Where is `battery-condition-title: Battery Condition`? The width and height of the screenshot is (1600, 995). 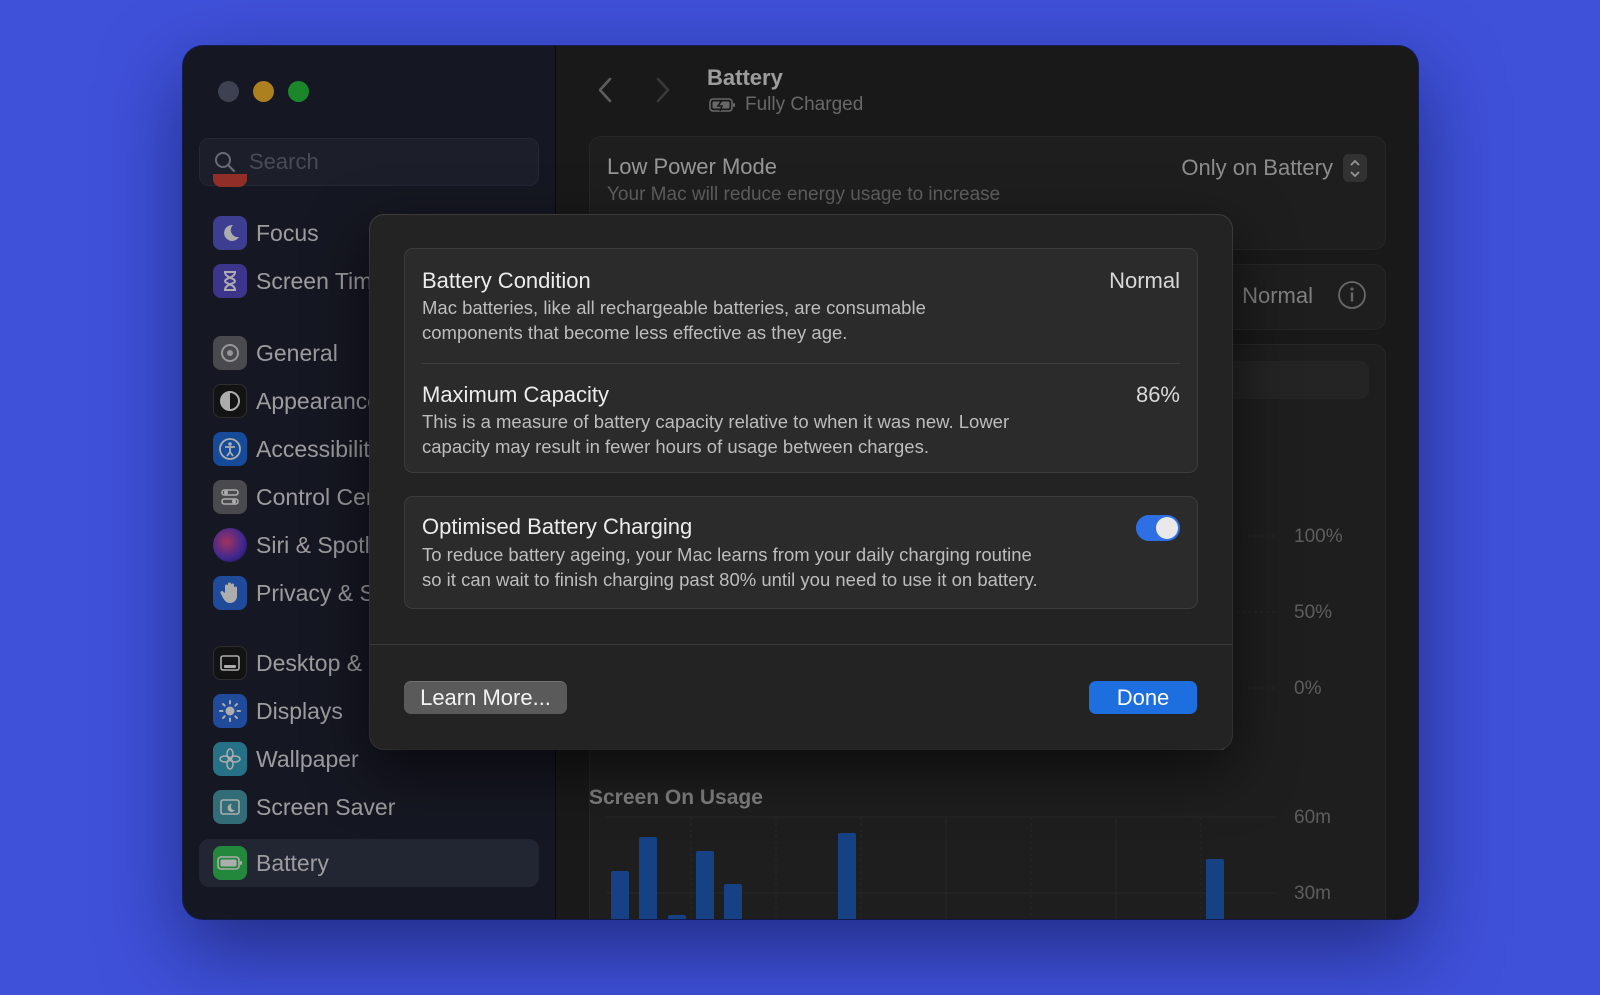
battery-condition-title: Battery Condition is located at coordinates (506, 280).